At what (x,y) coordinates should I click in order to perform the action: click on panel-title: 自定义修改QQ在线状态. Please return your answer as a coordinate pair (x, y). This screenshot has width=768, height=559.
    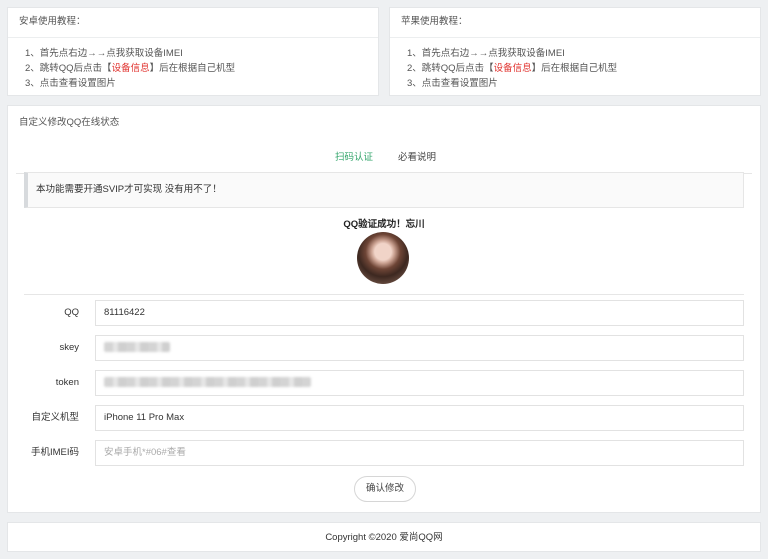
    Looking at the image, I should click on (69, 122).